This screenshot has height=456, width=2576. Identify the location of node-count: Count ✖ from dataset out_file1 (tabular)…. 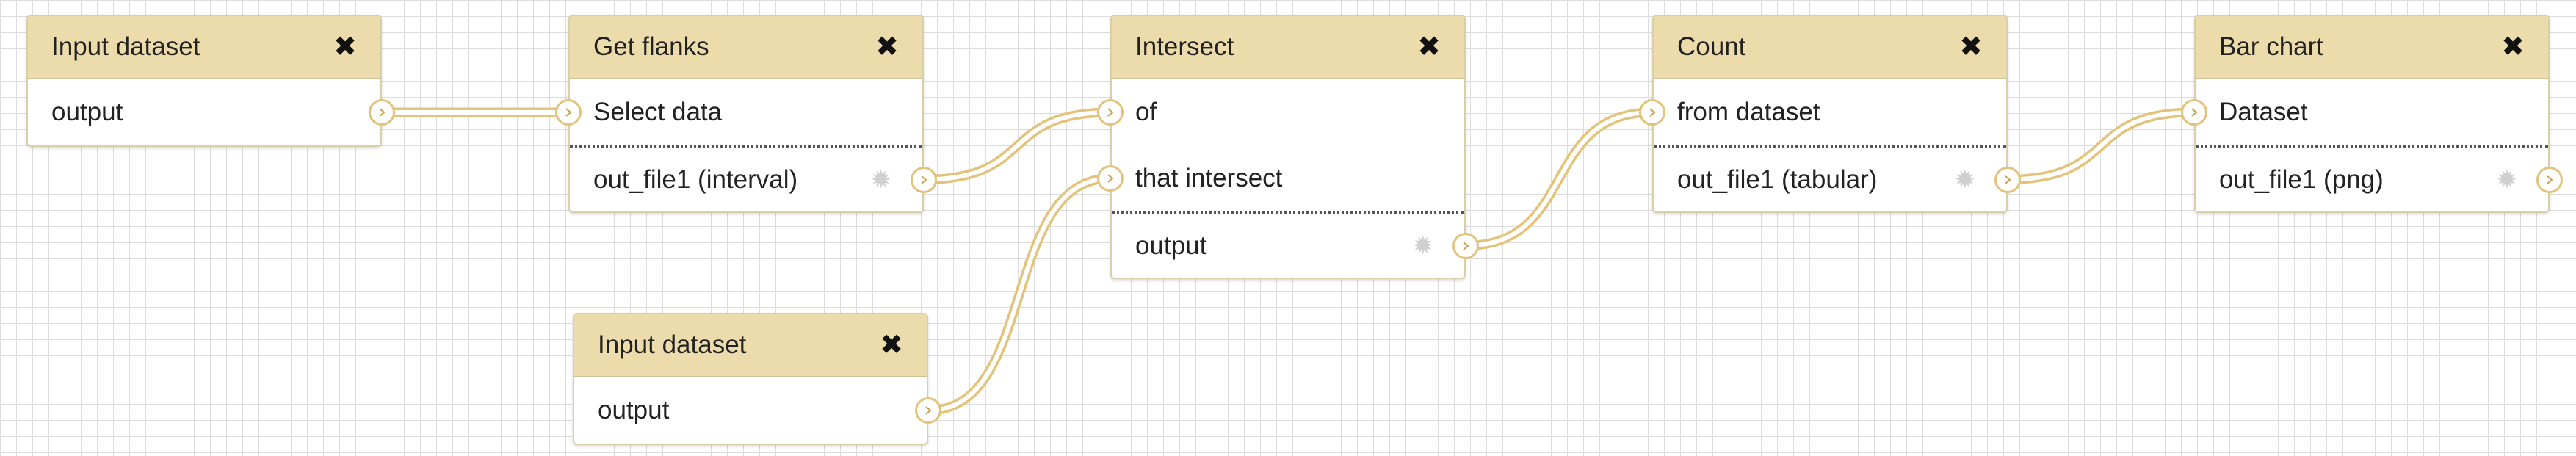
(1830, 114).